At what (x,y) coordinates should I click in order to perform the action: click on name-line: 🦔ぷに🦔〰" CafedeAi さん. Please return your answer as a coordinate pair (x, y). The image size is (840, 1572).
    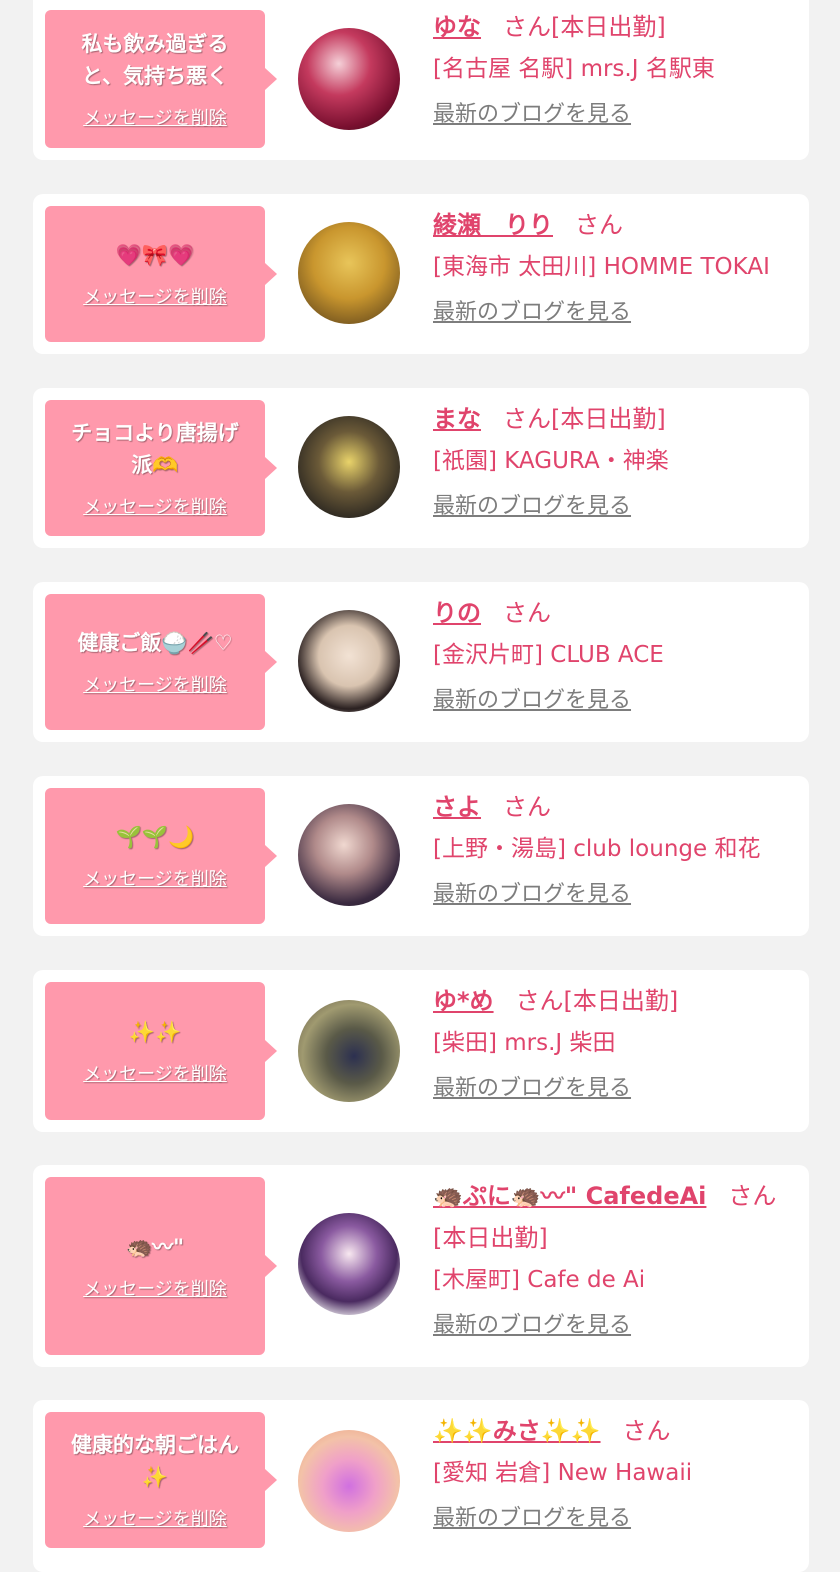
    Looking at the image, I should click on (614, 1196).